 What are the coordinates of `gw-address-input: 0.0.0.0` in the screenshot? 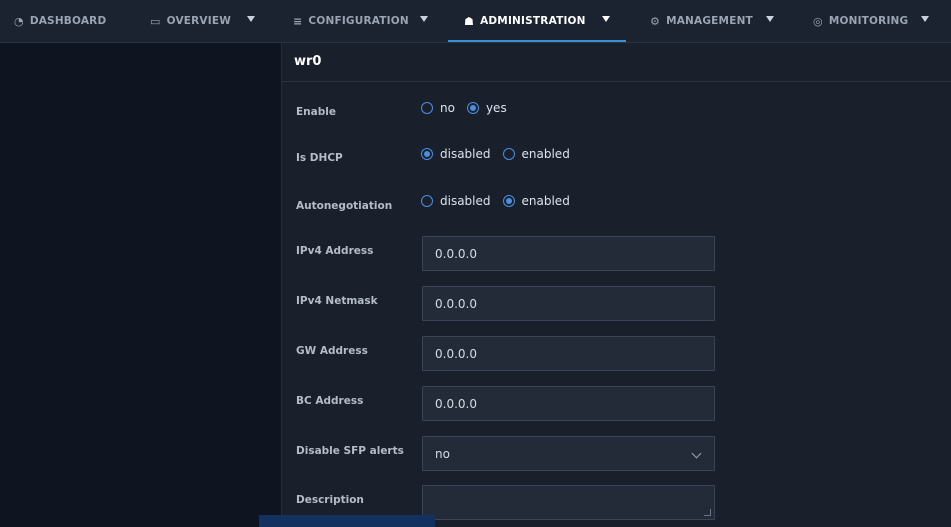 It's located at (568, 353).